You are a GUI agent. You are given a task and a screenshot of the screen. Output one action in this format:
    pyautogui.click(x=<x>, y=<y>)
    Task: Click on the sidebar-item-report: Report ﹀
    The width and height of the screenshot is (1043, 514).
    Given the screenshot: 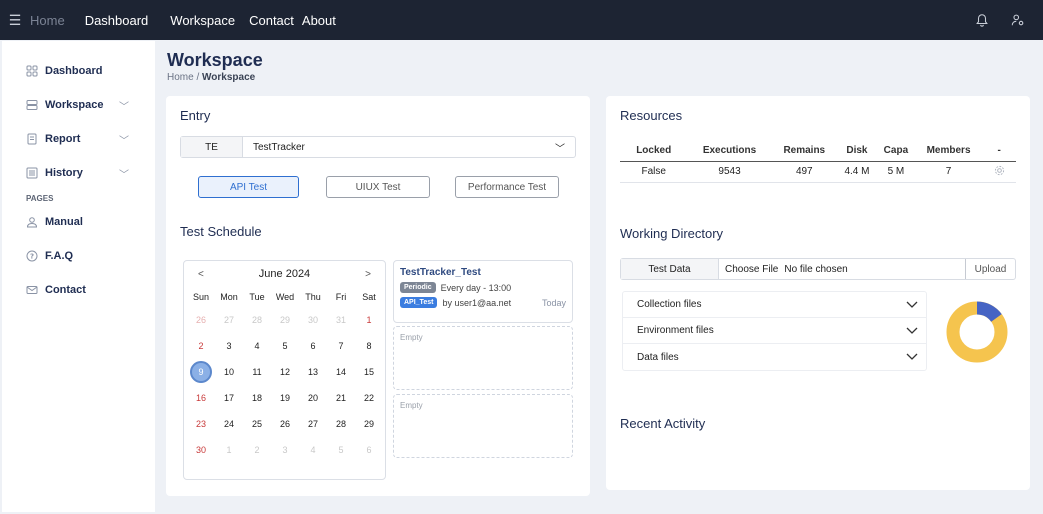 What is the action you would take?
    pyautogui.click(x=78, y=139)
    